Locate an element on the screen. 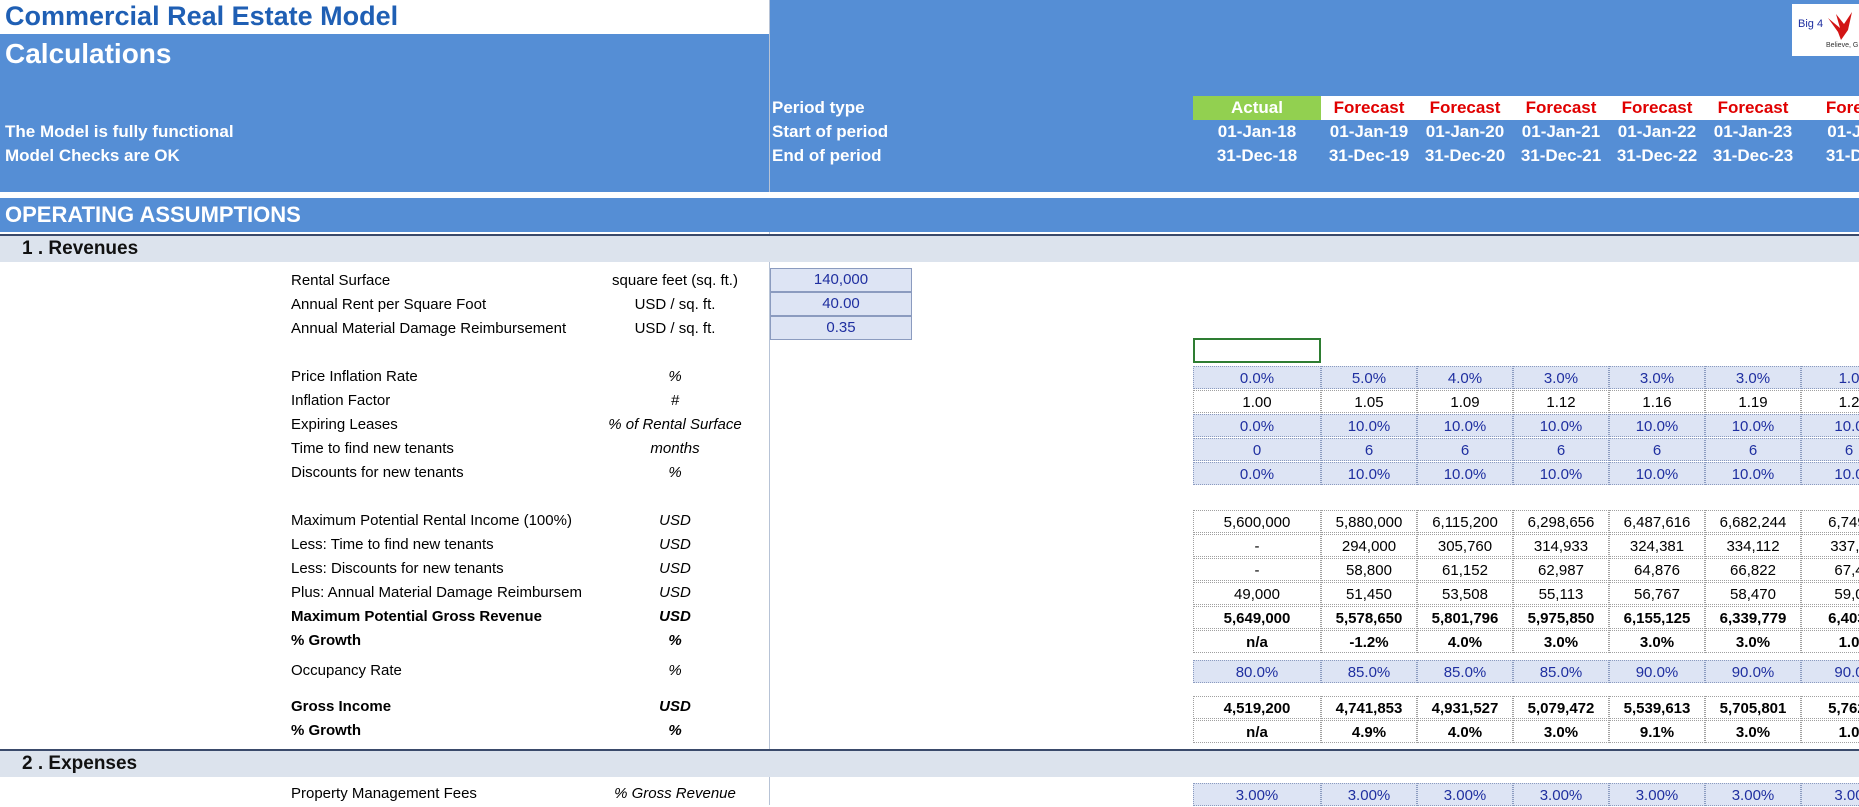 This screenshot has height=807, width=1859. data-cell: 0 is located at coordinates (1257, 449).